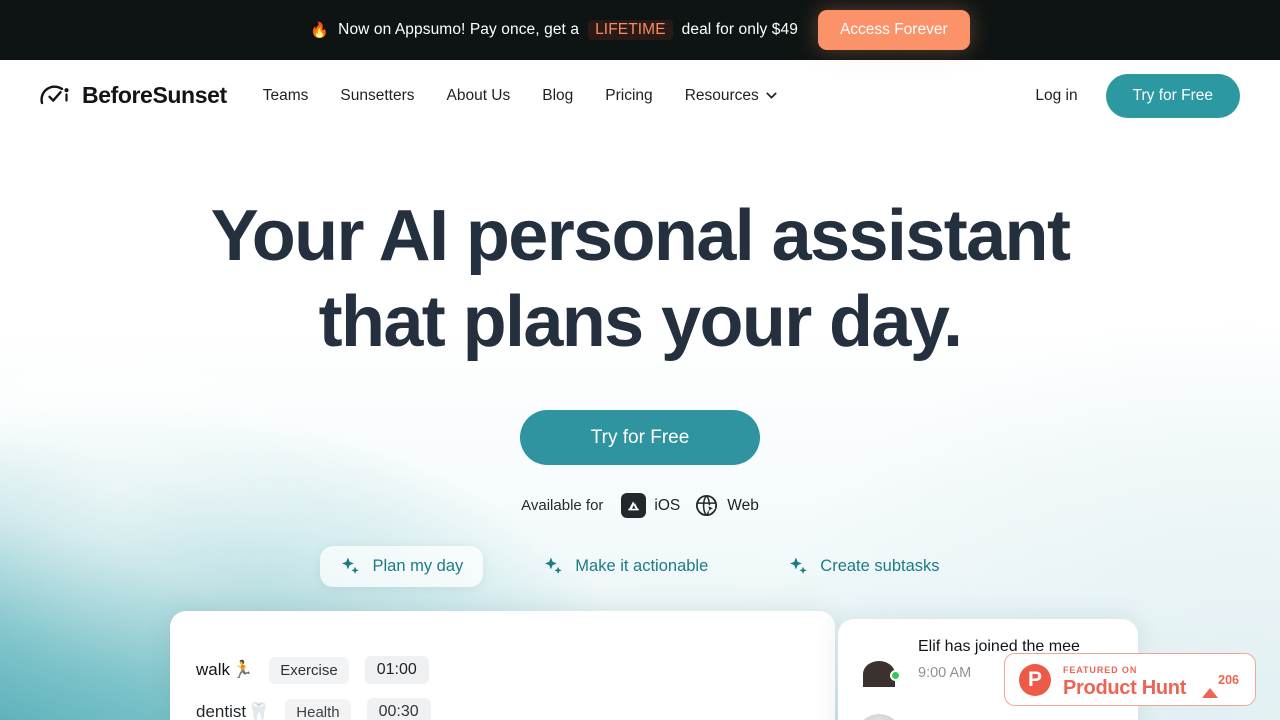  I want to click on nav-try-for-free-button: Try for Free, so click(1172, 95).